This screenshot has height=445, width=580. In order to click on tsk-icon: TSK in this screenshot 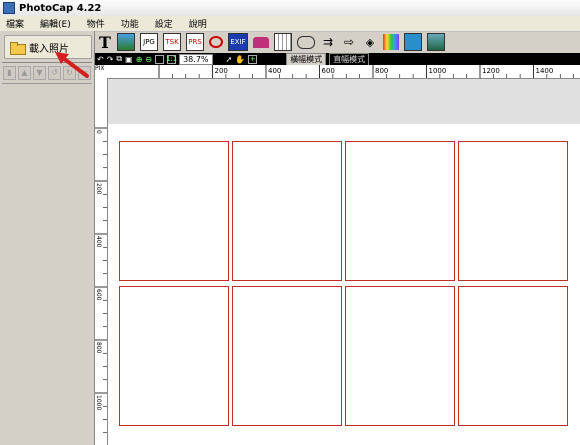, I will do `click(172, 42)`.